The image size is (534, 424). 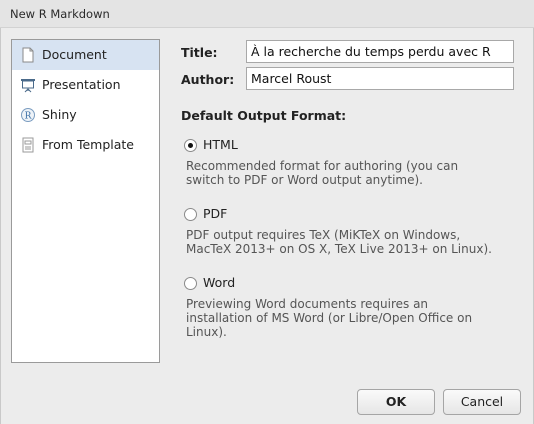 I want to click on author-input, so click(x=380, y=78).